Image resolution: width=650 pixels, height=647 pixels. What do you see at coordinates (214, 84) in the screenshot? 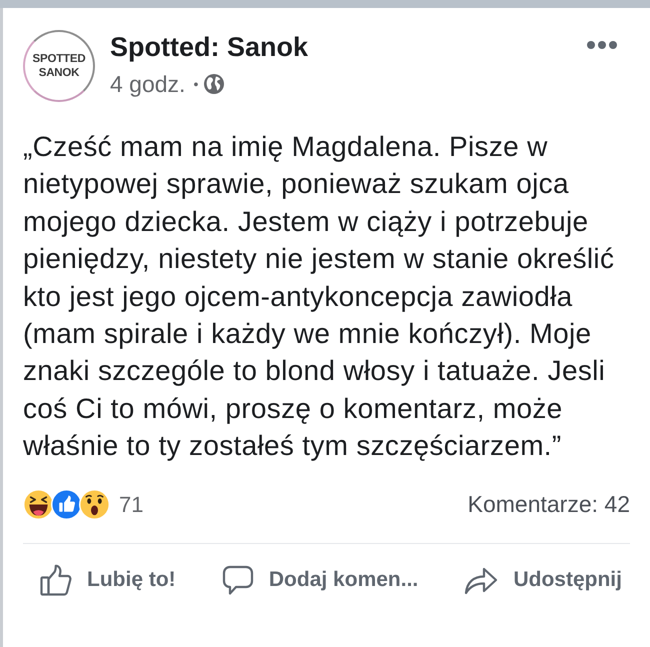
I see `globe-icon` at bounding box center [214, 84].